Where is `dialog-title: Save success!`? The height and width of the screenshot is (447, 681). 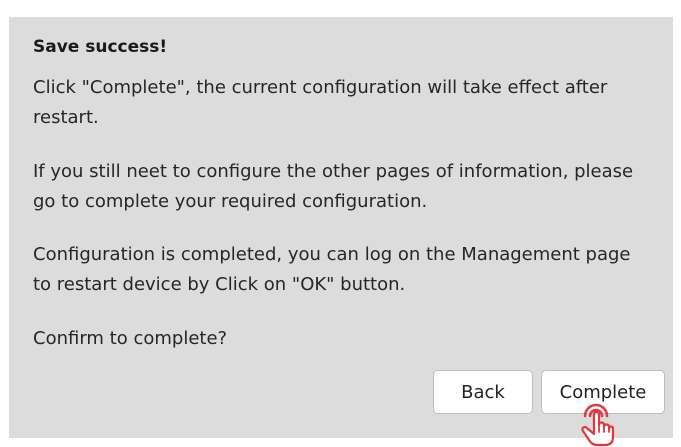
dialog-title: Save success! is located at coordinates (100, 47).